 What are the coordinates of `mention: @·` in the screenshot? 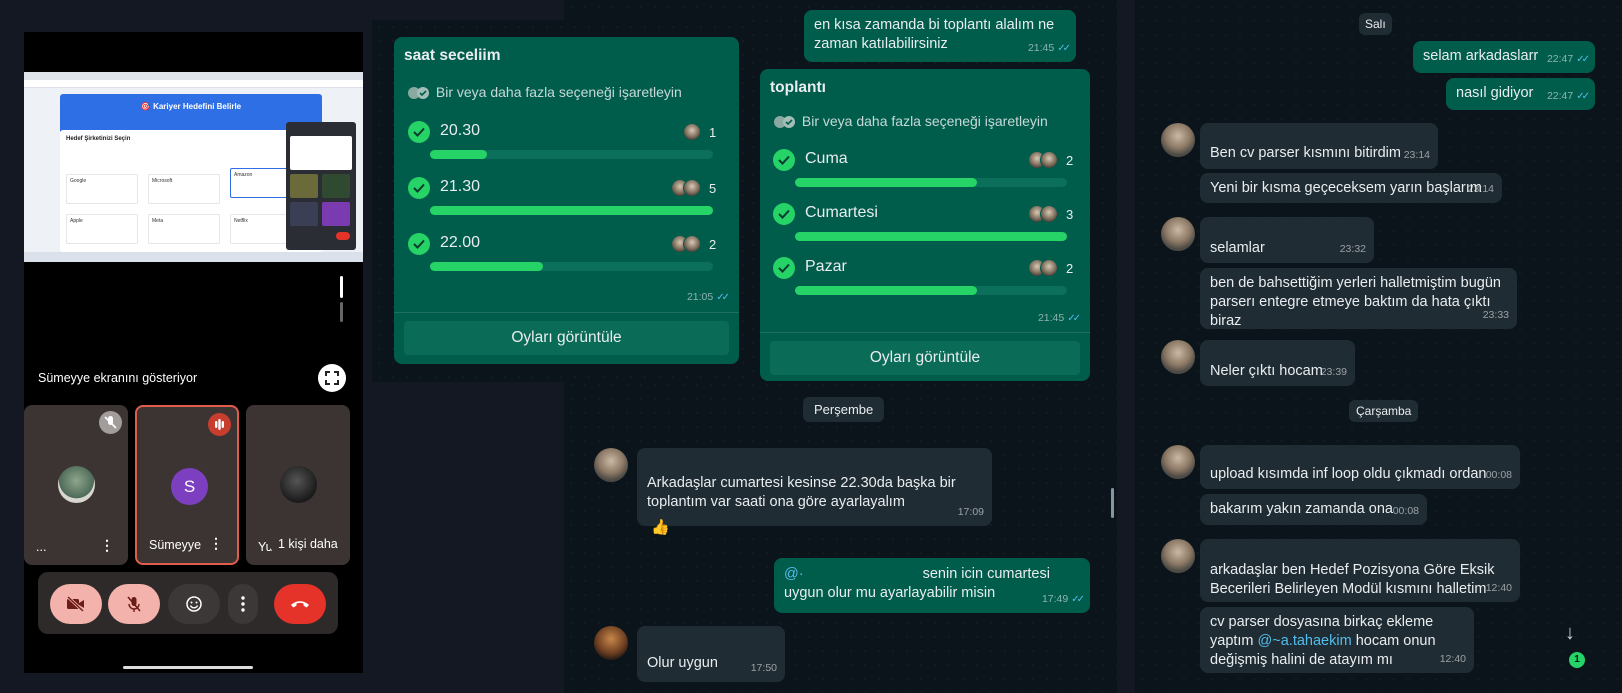 It's located at (794, 574).